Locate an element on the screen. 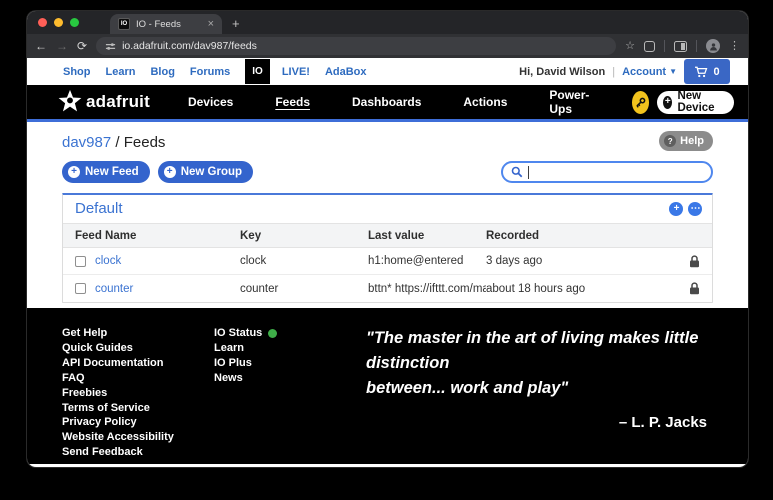  quote-attribution: – L. P. Jacks is located at coordinates (662, 422).